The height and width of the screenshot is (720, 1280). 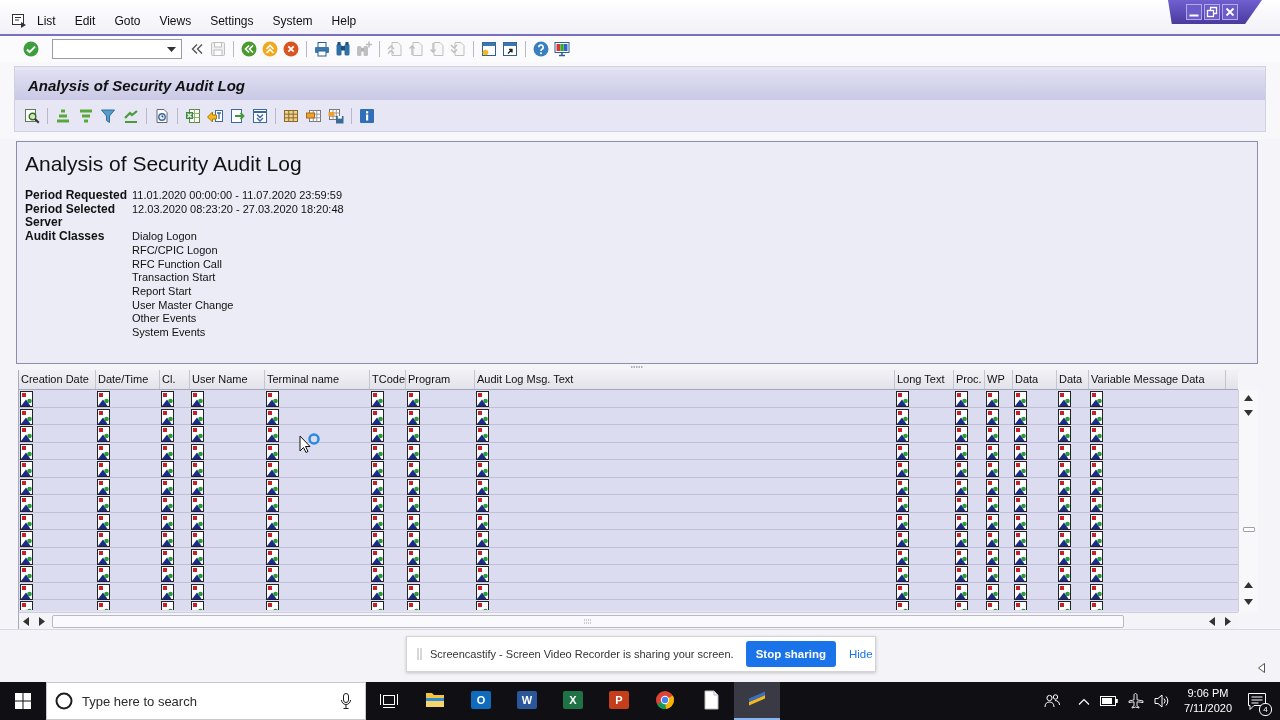 I want to click on menu-icon, so click(x=19, y=21).